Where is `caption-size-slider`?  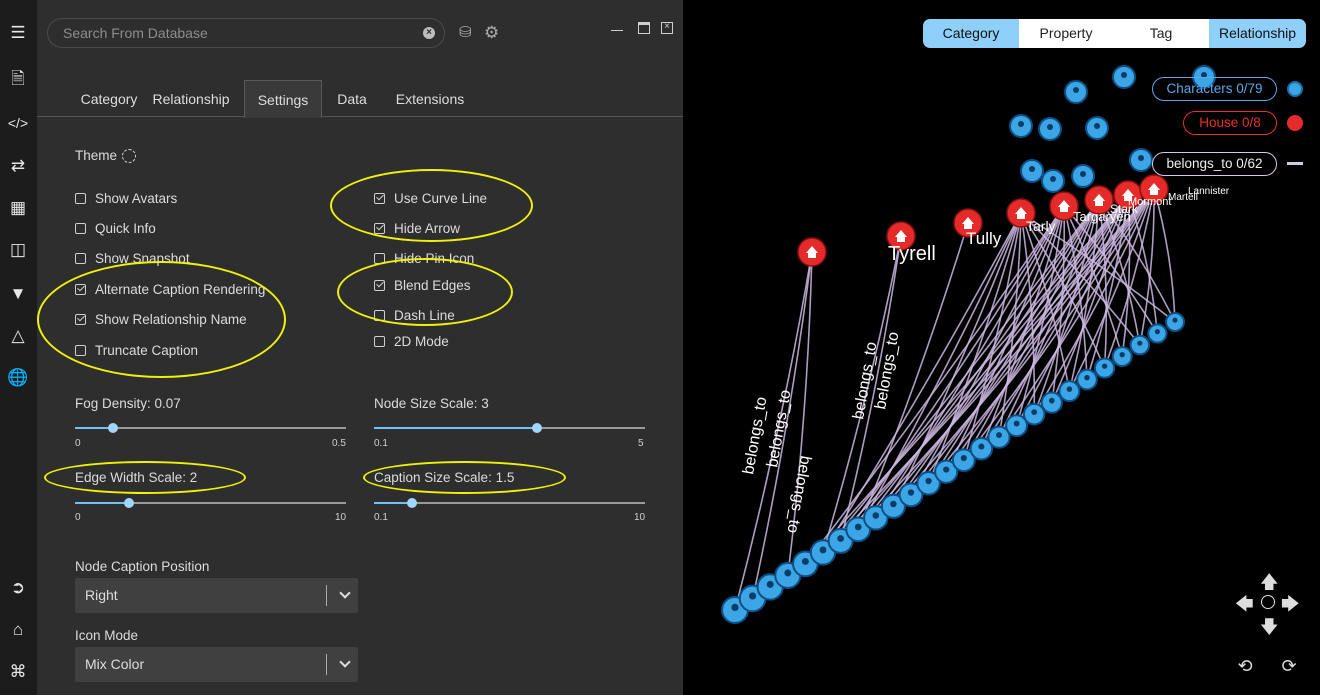 caption-size-slider is located at coordinates (509, 503).